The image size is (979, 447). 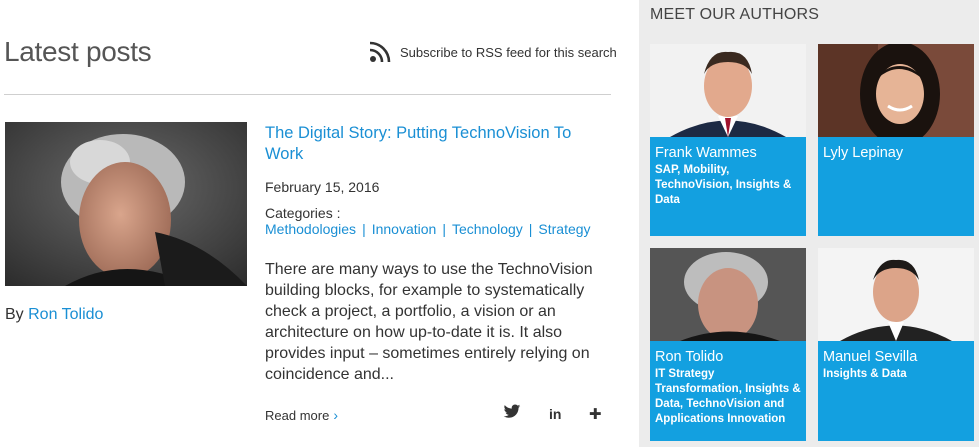 I want to click on twitter-icon, so click(x=512, y=411).